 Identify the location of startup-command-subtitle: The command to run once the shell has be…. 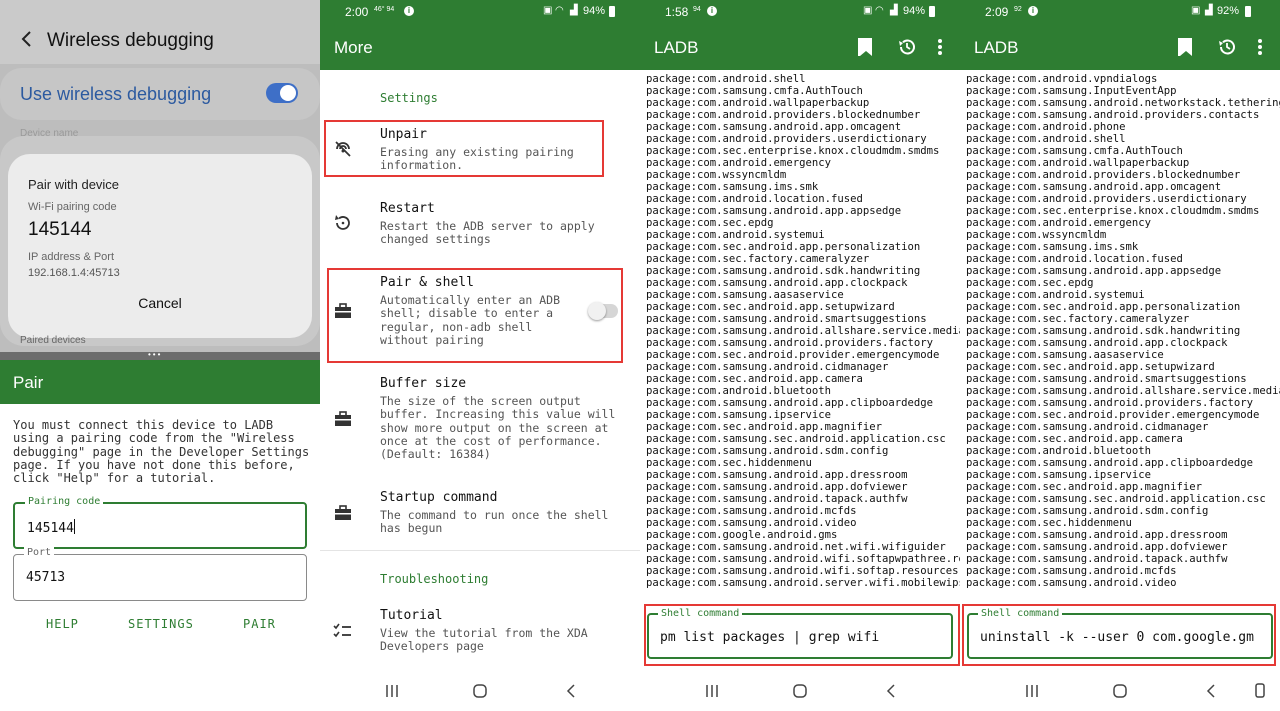
(494, 522).